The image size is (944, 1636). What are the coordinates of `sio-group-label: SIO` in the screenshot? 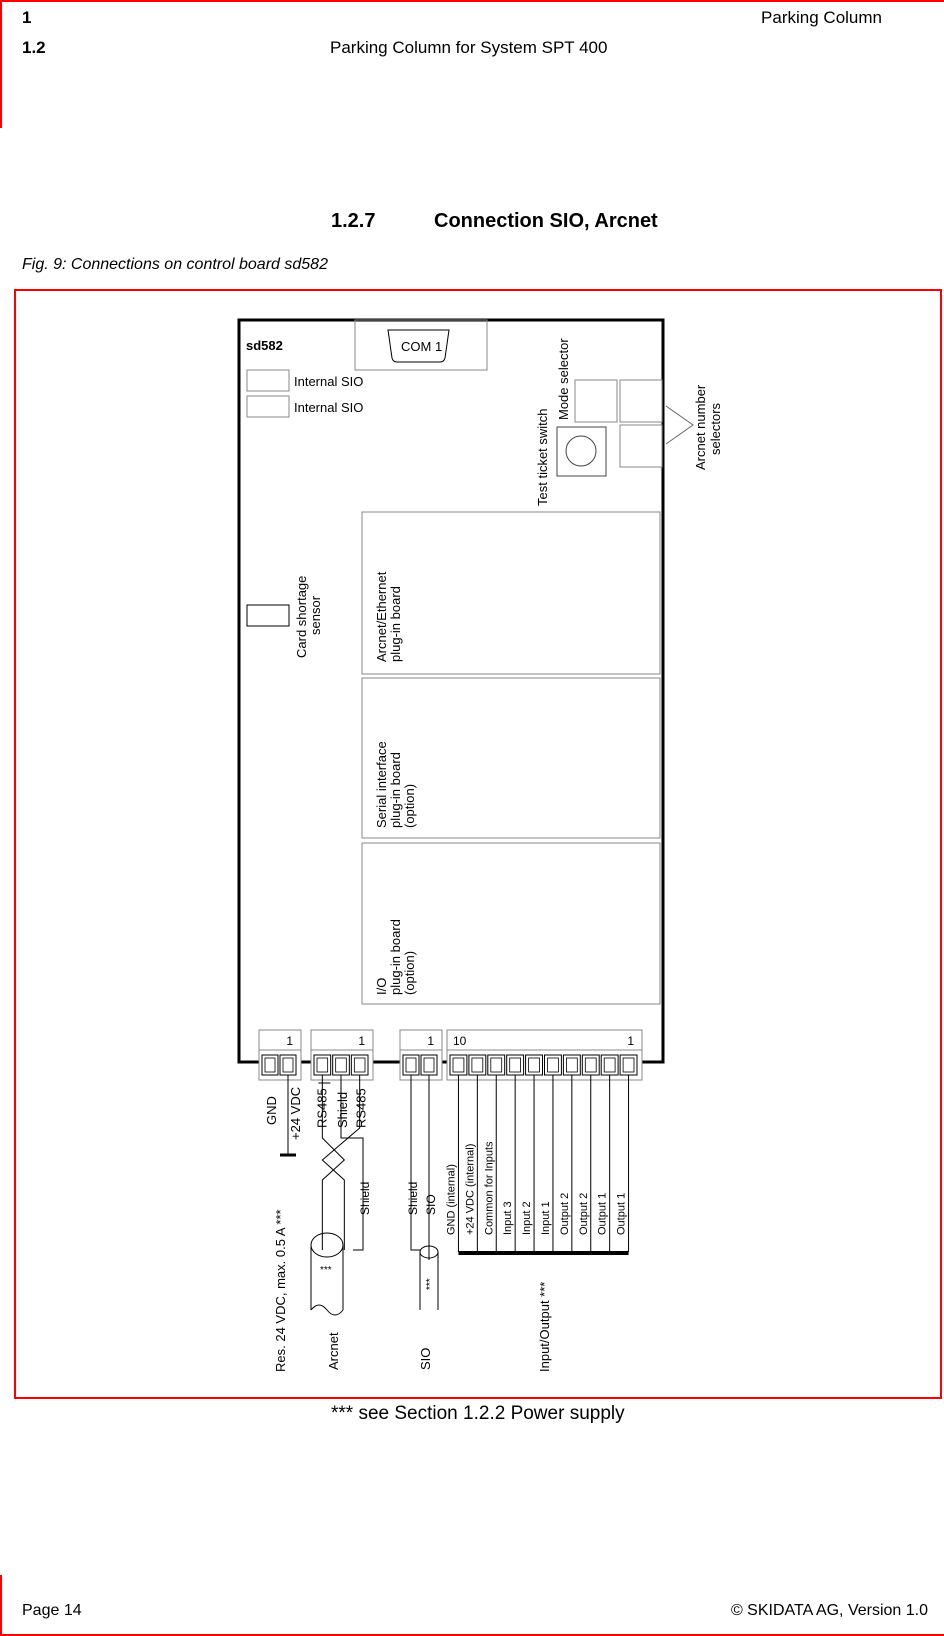 It's located at (425, 1359).